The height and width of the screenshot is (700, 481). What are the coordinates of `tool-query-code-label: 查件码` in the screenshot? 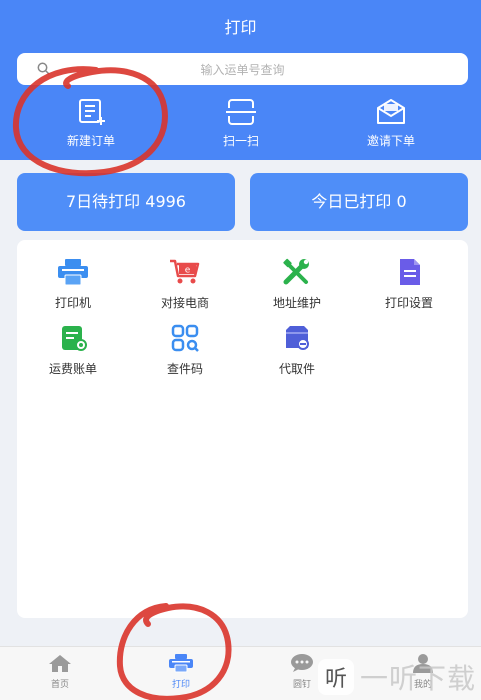 It's located at (184, 369).